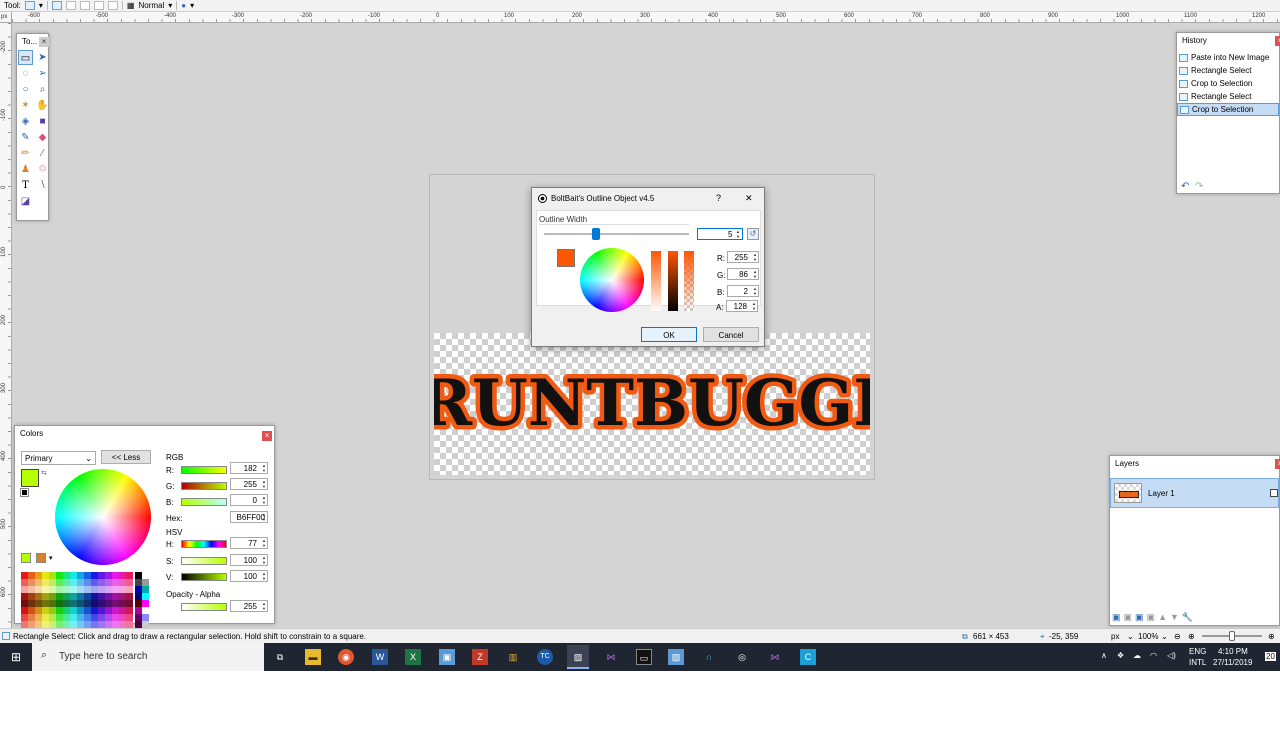 The image size is (1280, 748). Describe the element at coordinates (566, 258) in the screenshot. I see `outline-color-swatch` at that location.